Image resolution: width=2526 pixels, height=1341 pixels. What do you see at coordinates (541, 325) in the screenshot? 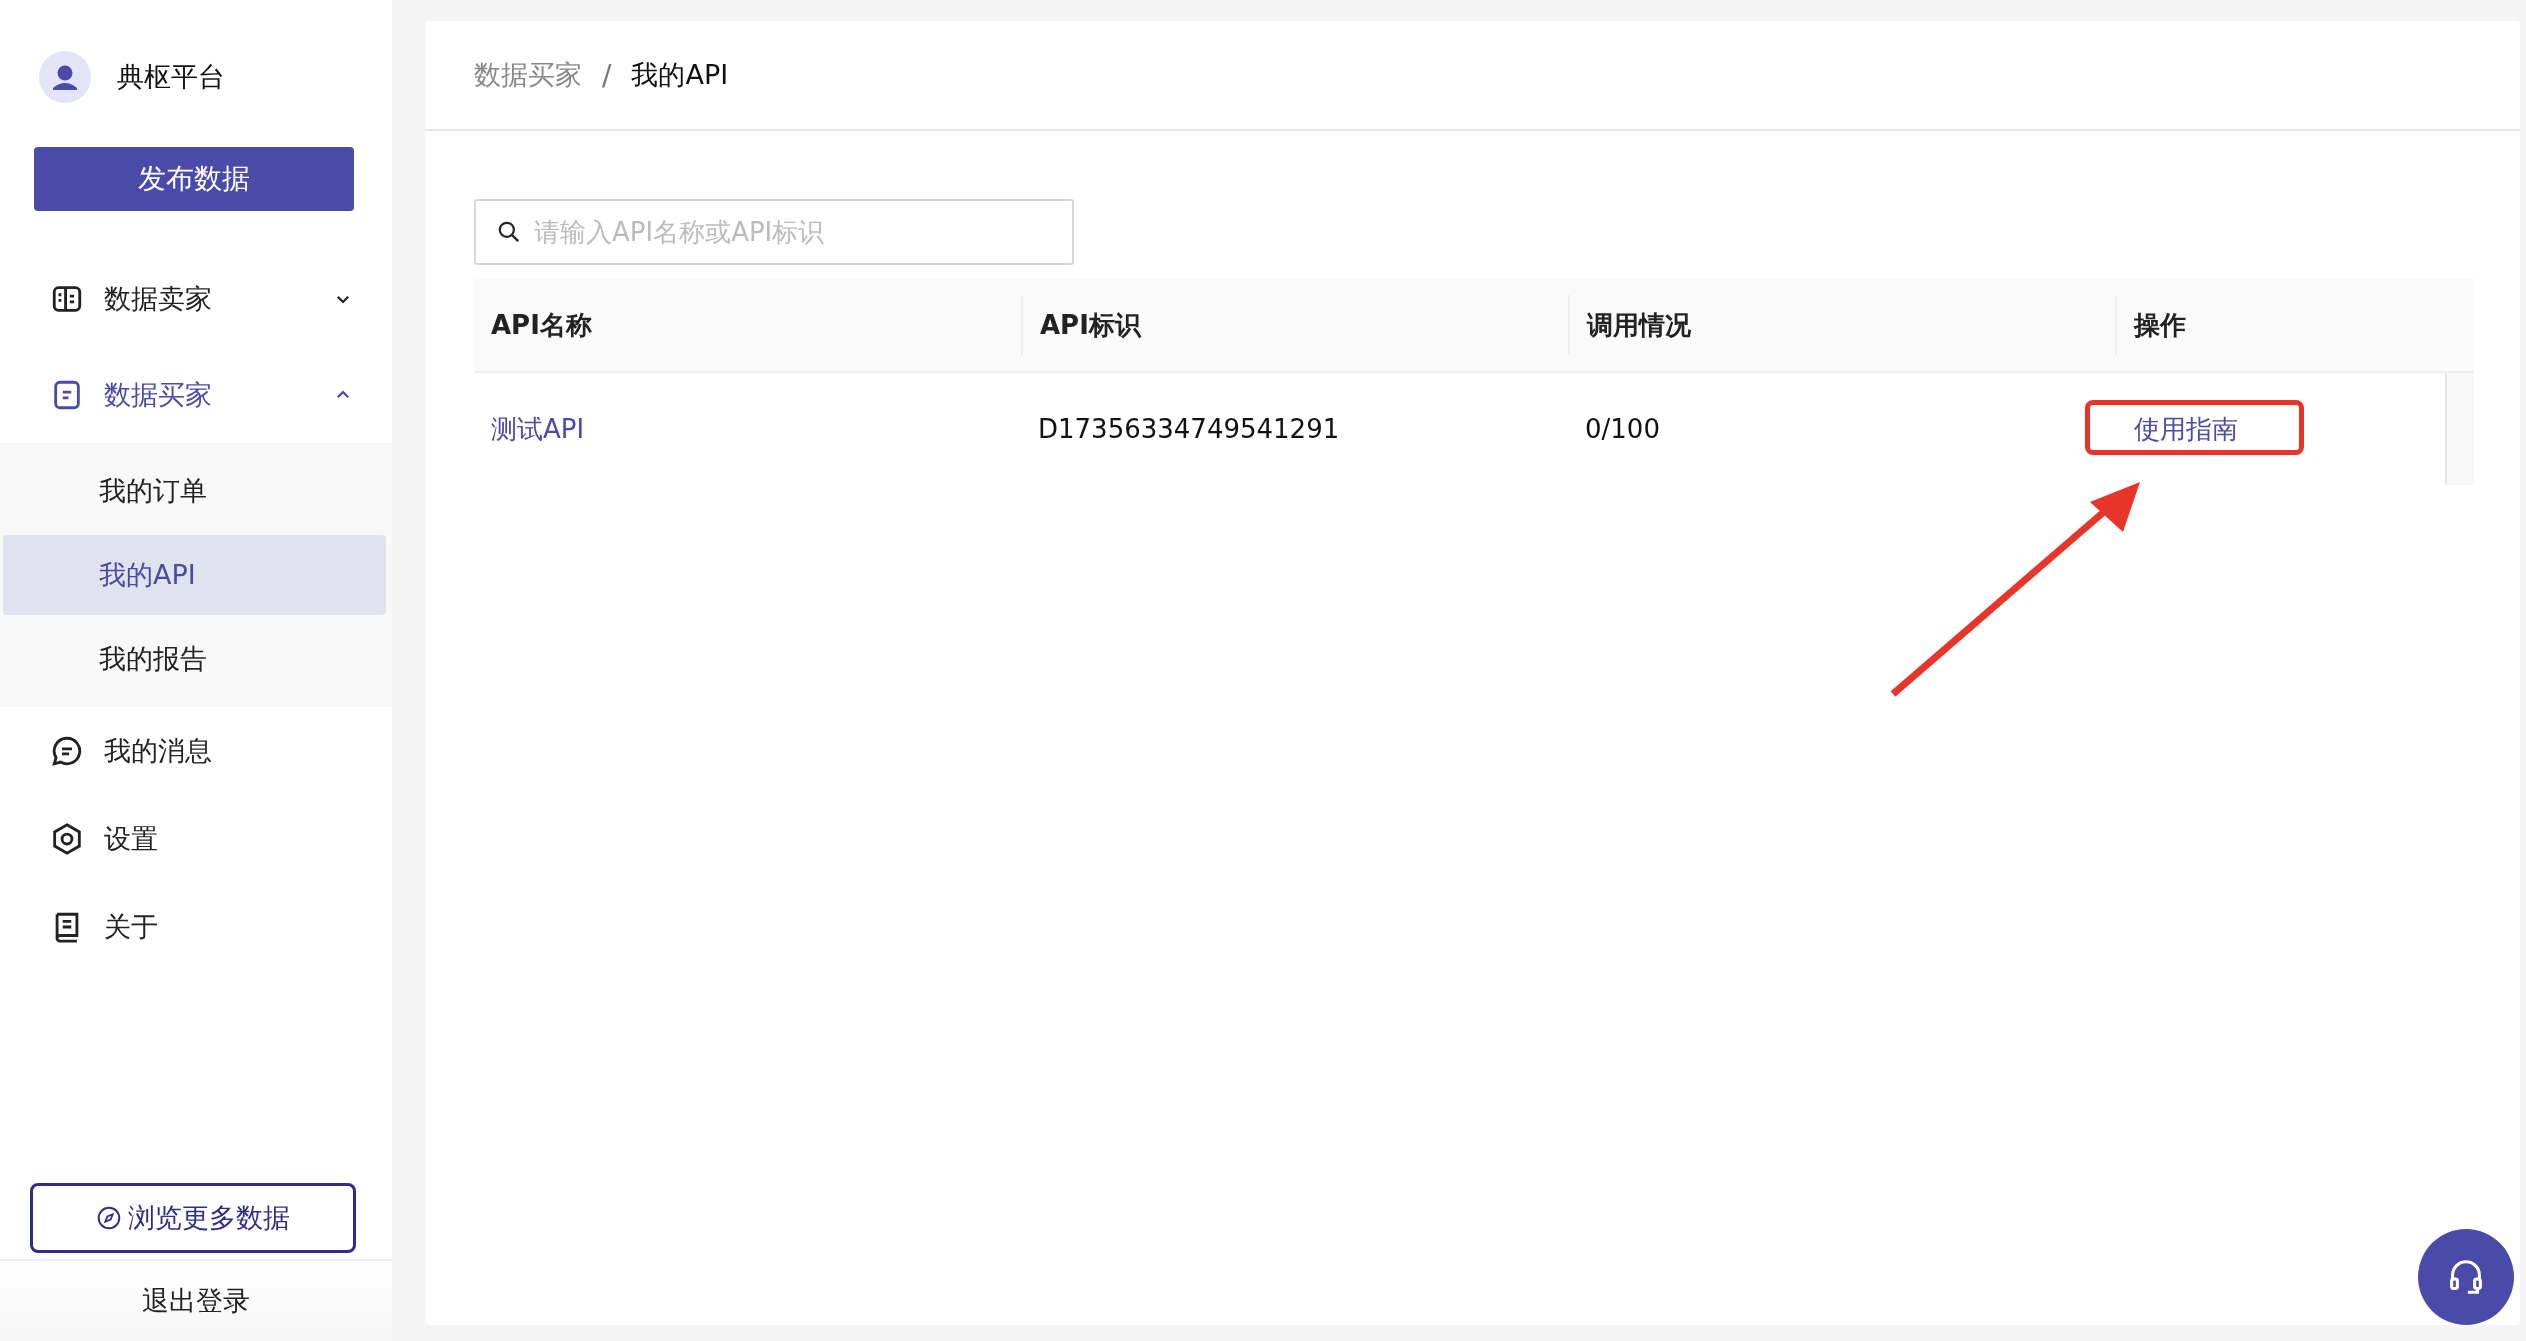
I see `column-header: API名称` at bounding box center [541, 325].